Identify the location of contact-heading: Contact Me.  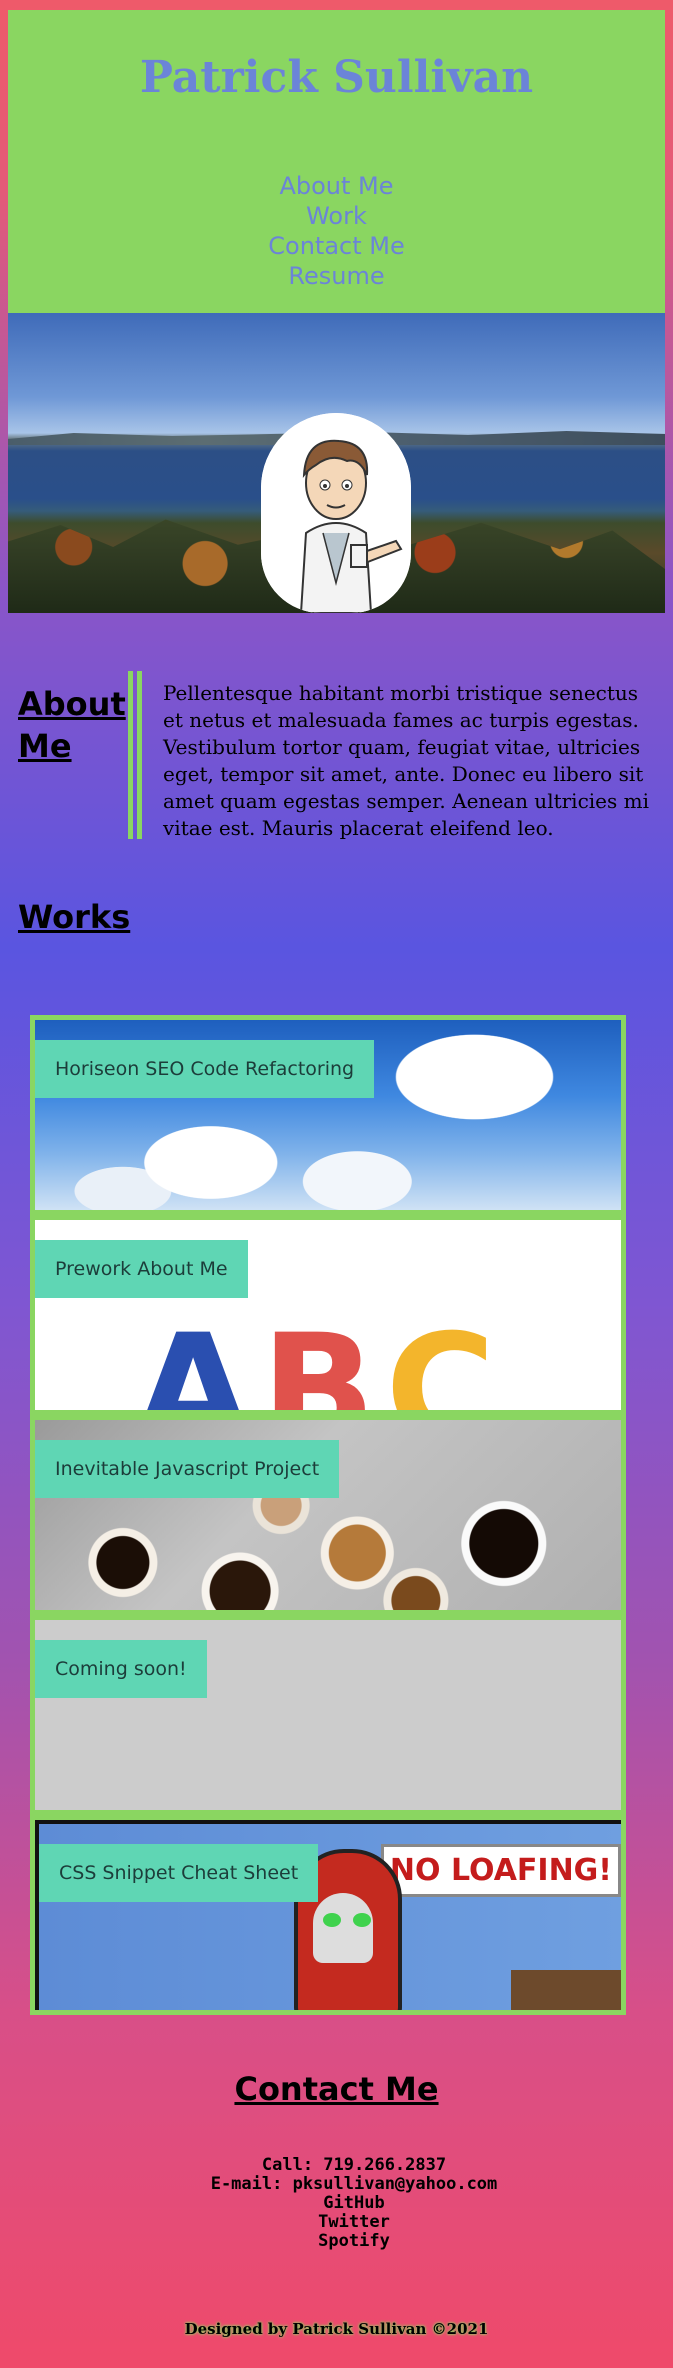
(336, 2089).